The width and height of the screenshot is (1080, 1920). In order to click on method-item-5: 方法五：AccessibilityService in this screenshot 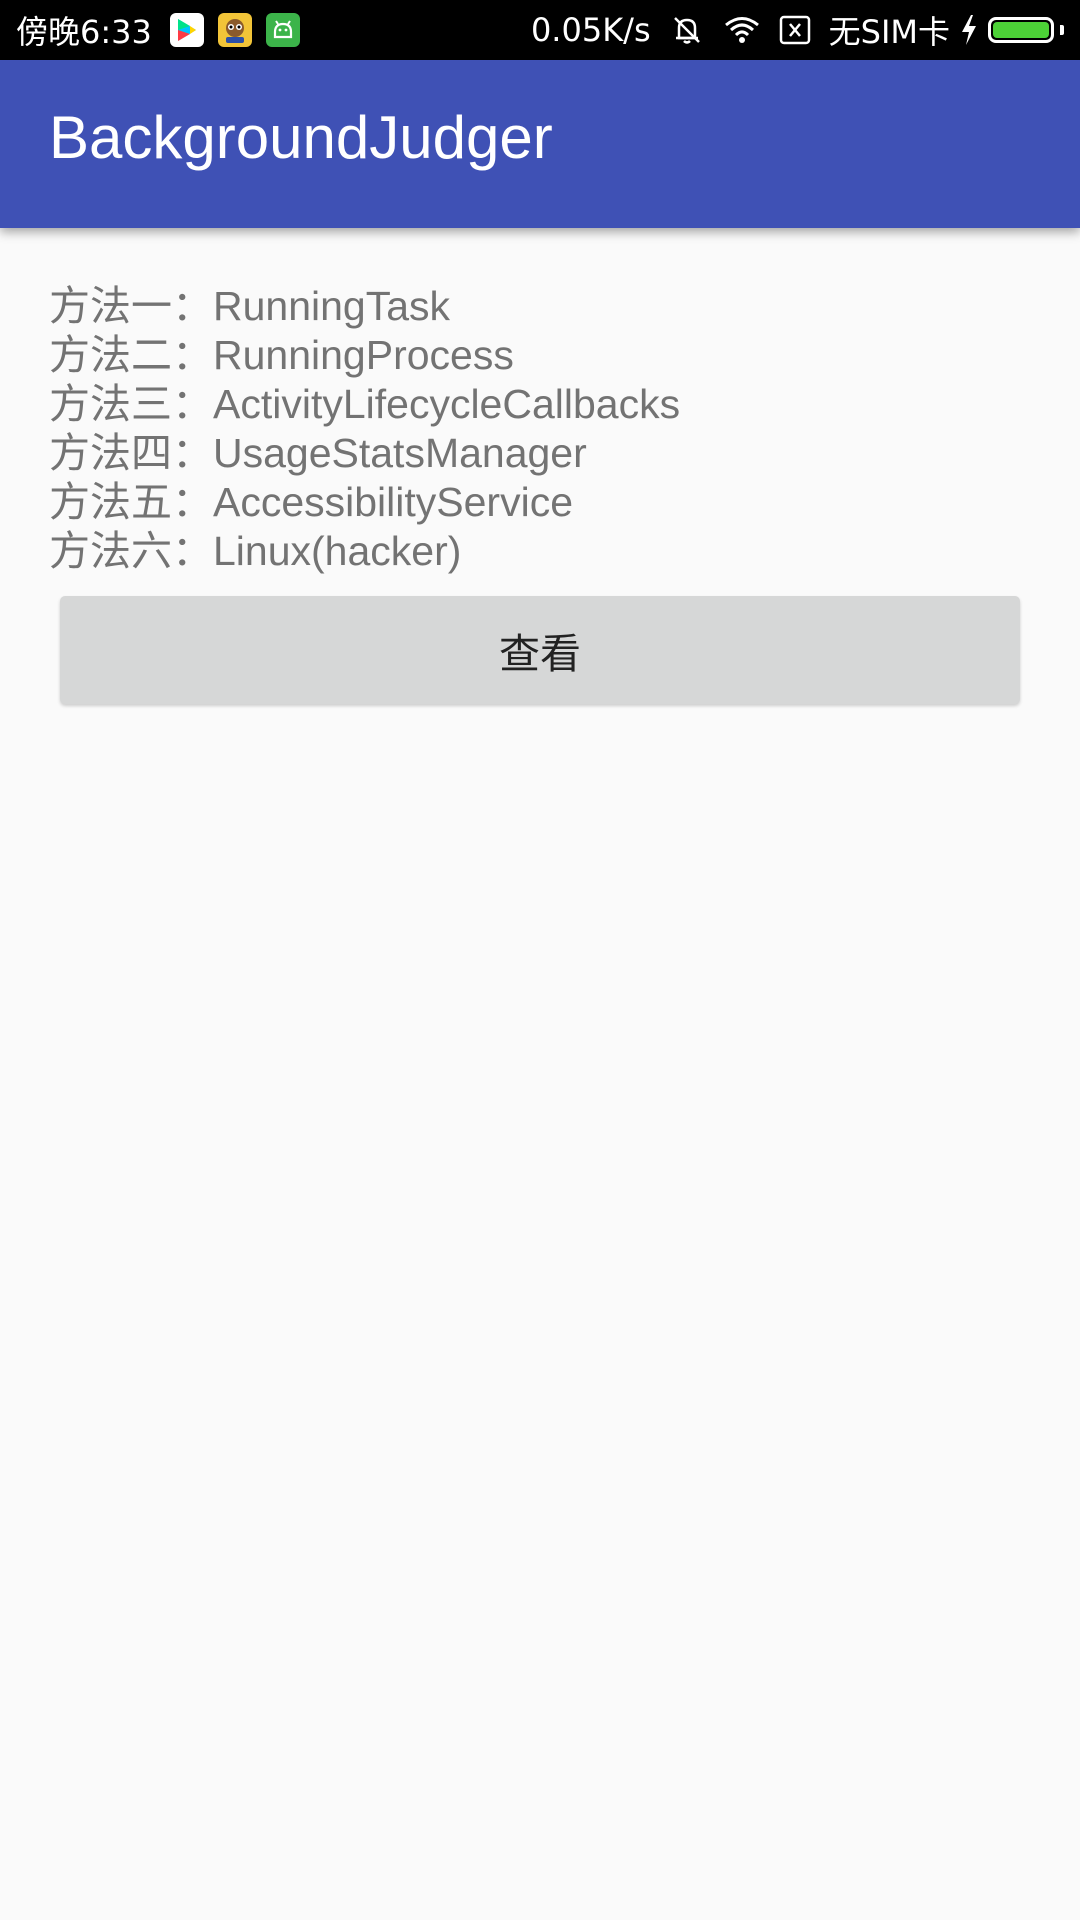, I will do `click(311, 502)`.